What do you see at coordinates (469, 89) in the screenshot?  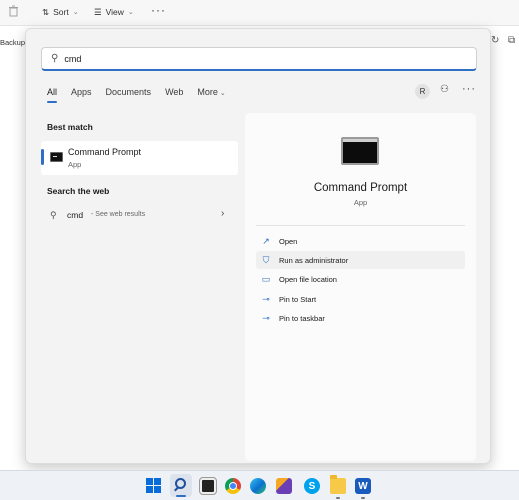 I see `search-more-button: ···` at bounding box center [469, 89].